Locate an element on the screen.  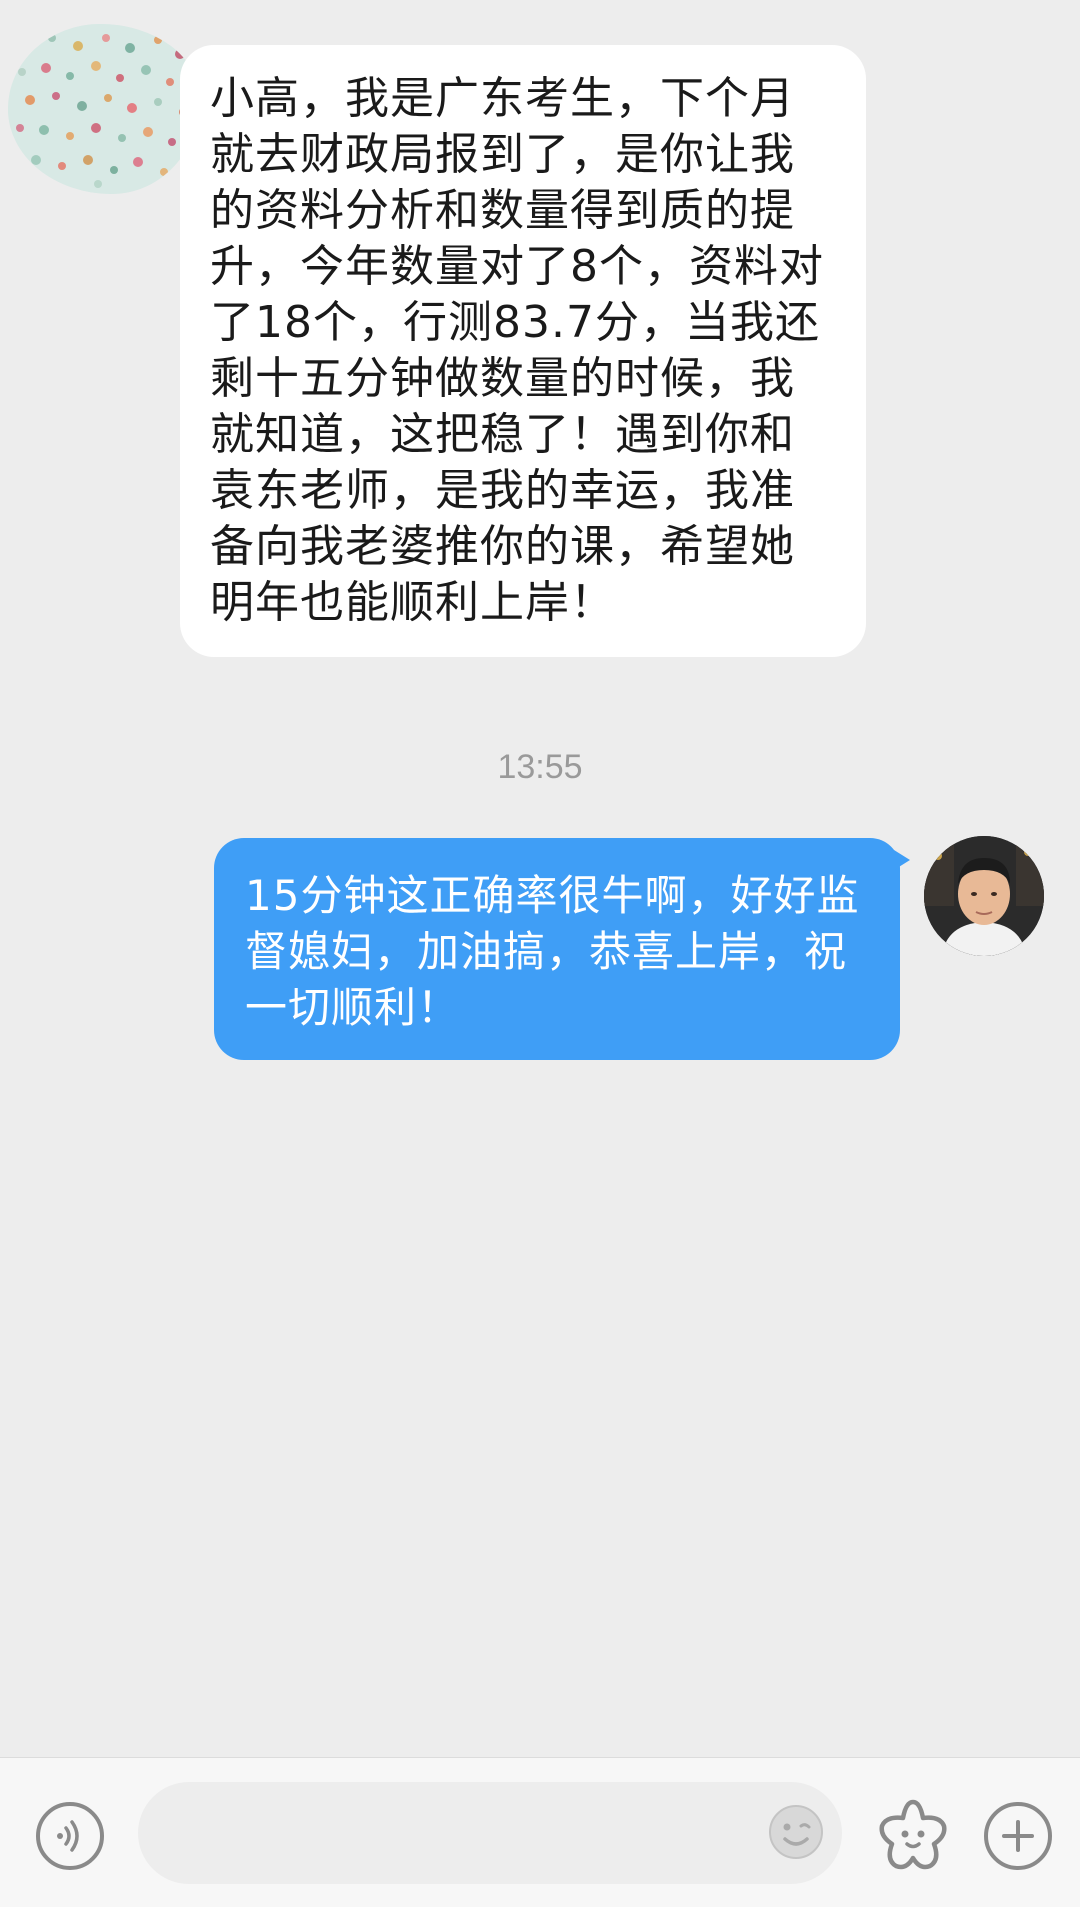
more-options-button is located at coordinates (1018, 1836).